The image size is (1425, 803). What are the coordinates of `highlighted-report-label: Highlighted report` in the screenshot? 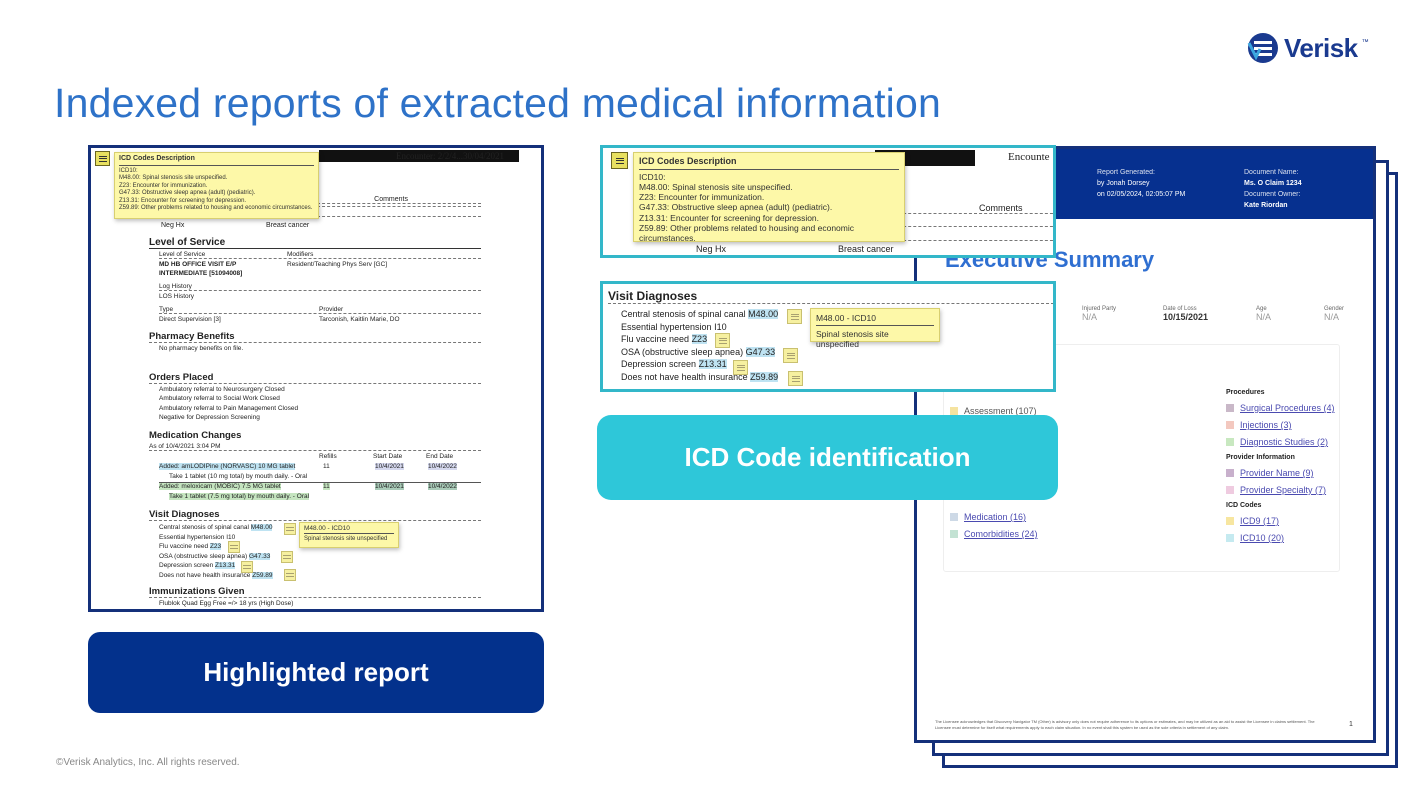 It's located at (316, 672).